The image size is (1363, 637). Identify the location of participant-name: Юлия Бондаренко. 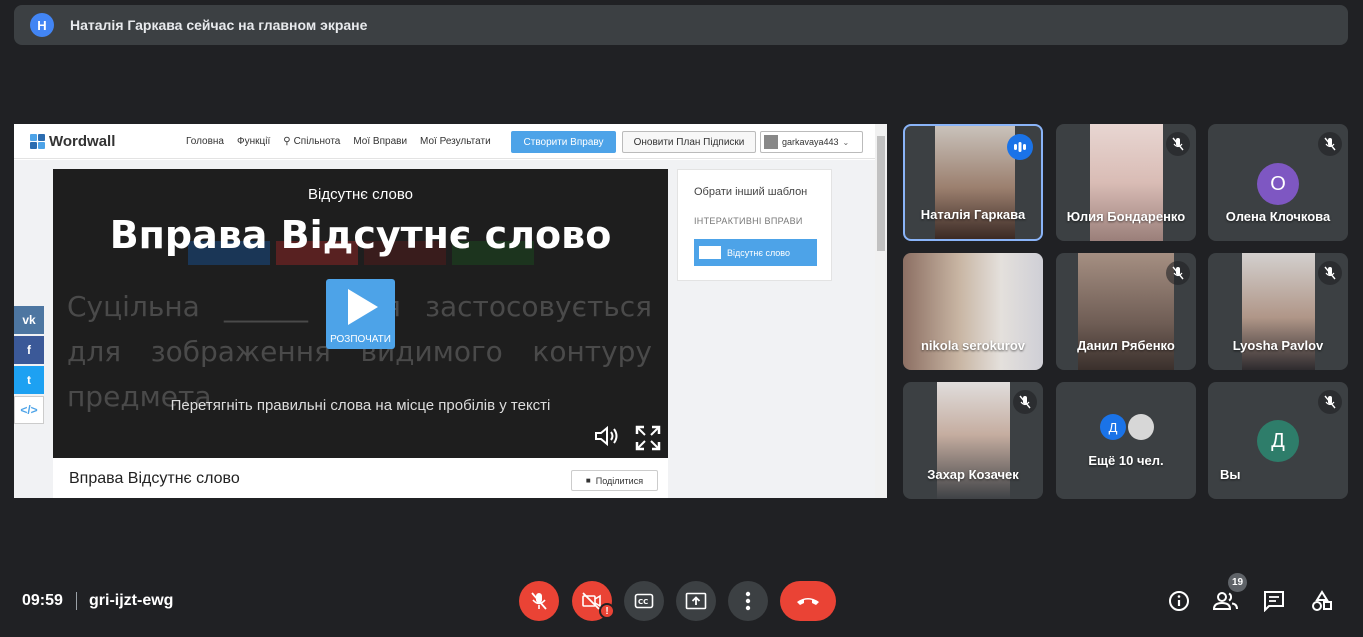
(1126, 216).